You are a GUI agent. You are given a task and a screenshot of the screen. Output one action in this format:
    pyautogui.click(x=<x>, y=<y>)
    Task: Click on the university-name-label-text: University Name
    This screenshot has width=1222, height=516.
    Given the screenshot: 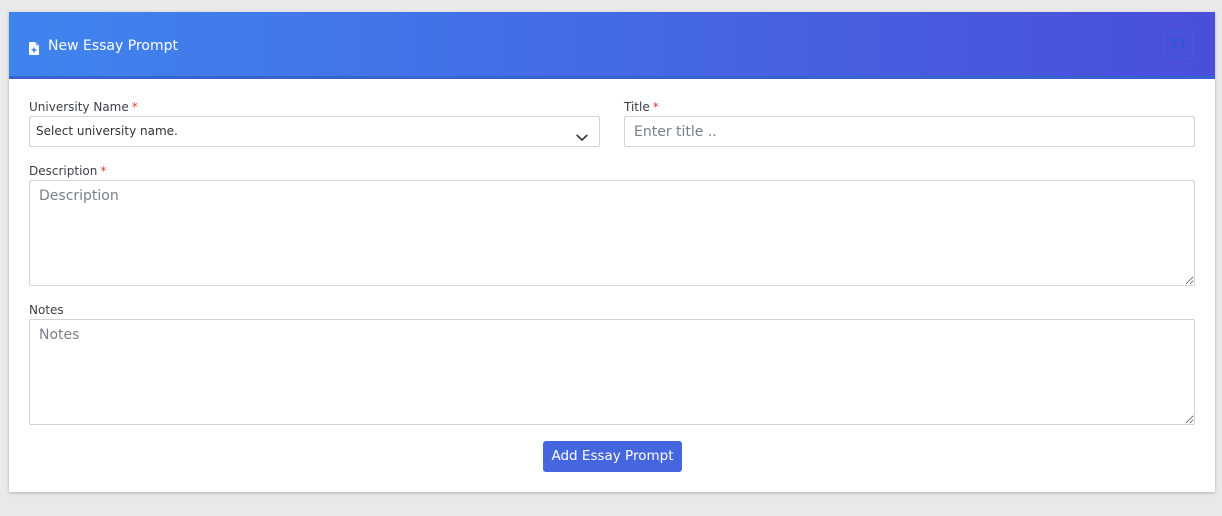 What is the action you would take?
    pyautogui.click(x=79, y=107)
    